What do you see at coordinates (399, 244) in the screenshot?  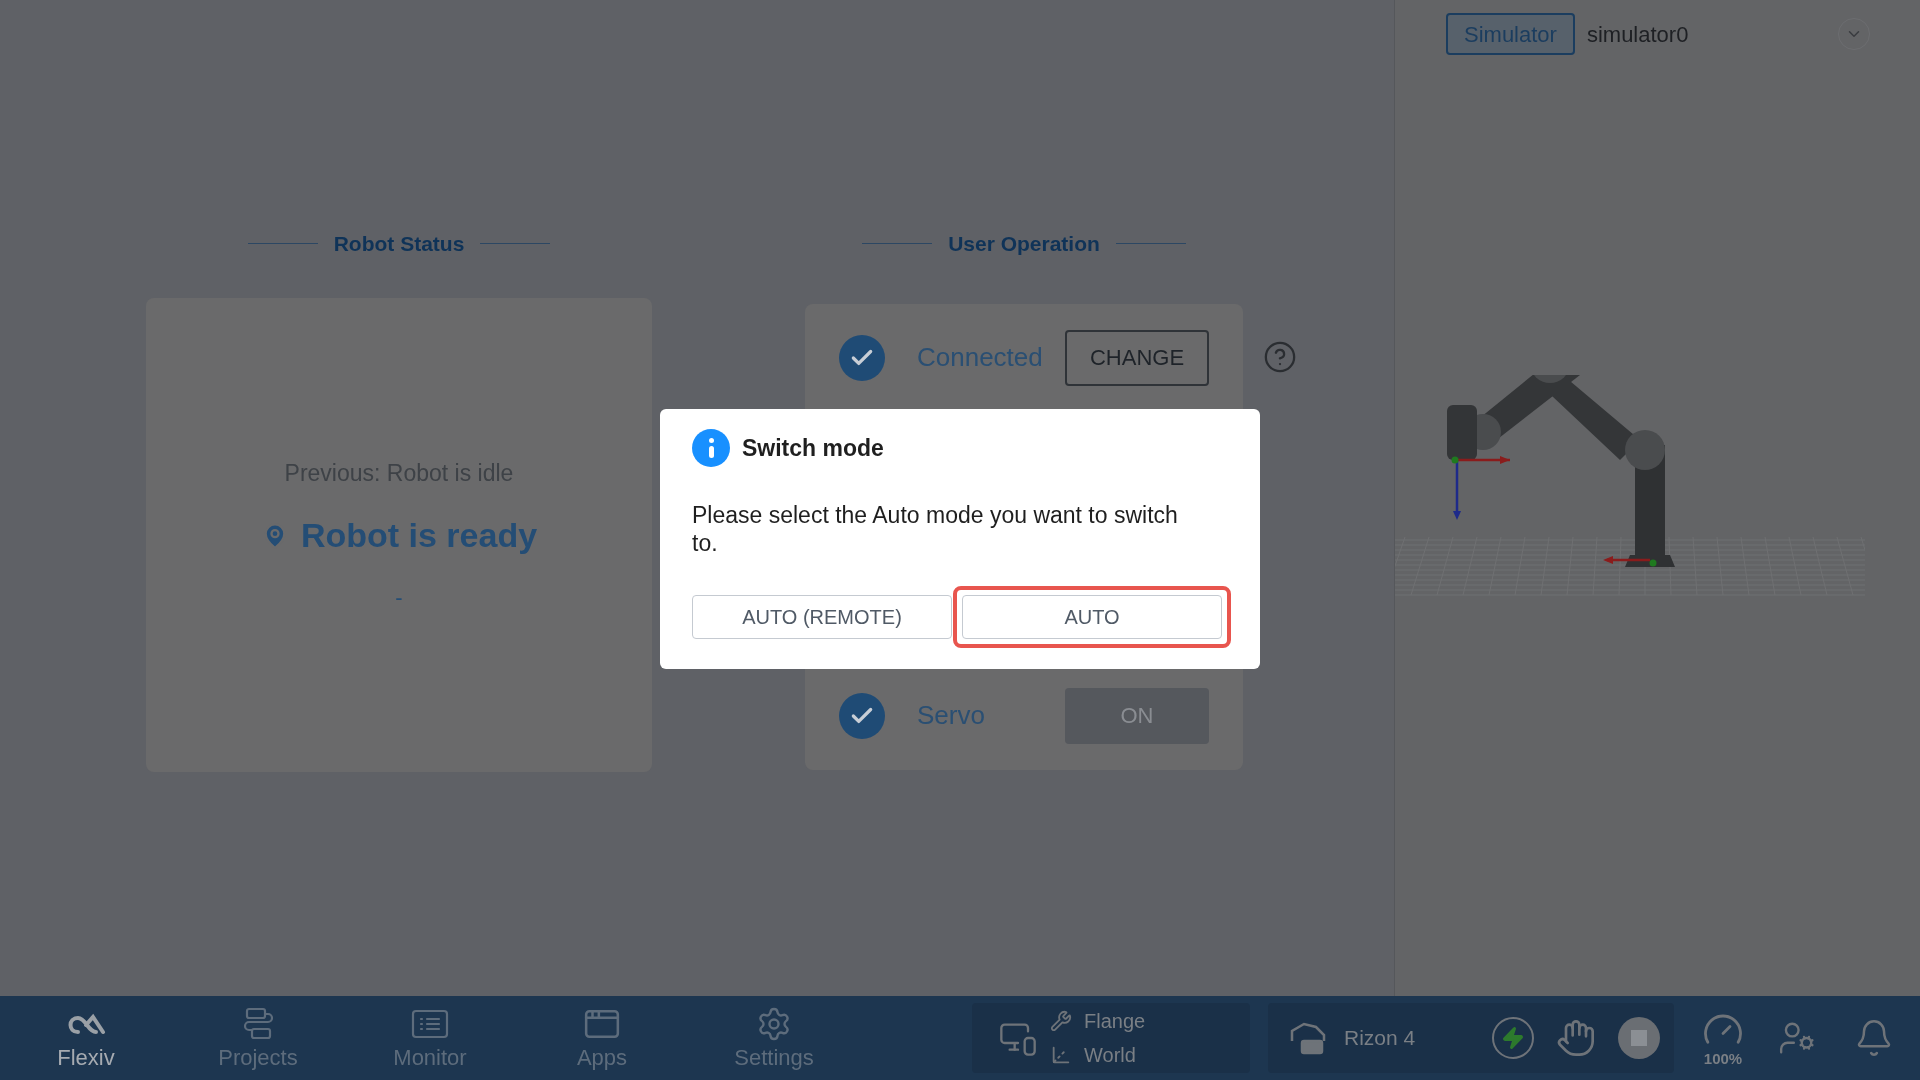 I see `section-heading: Robot Status` at bounding box center [399, 244].